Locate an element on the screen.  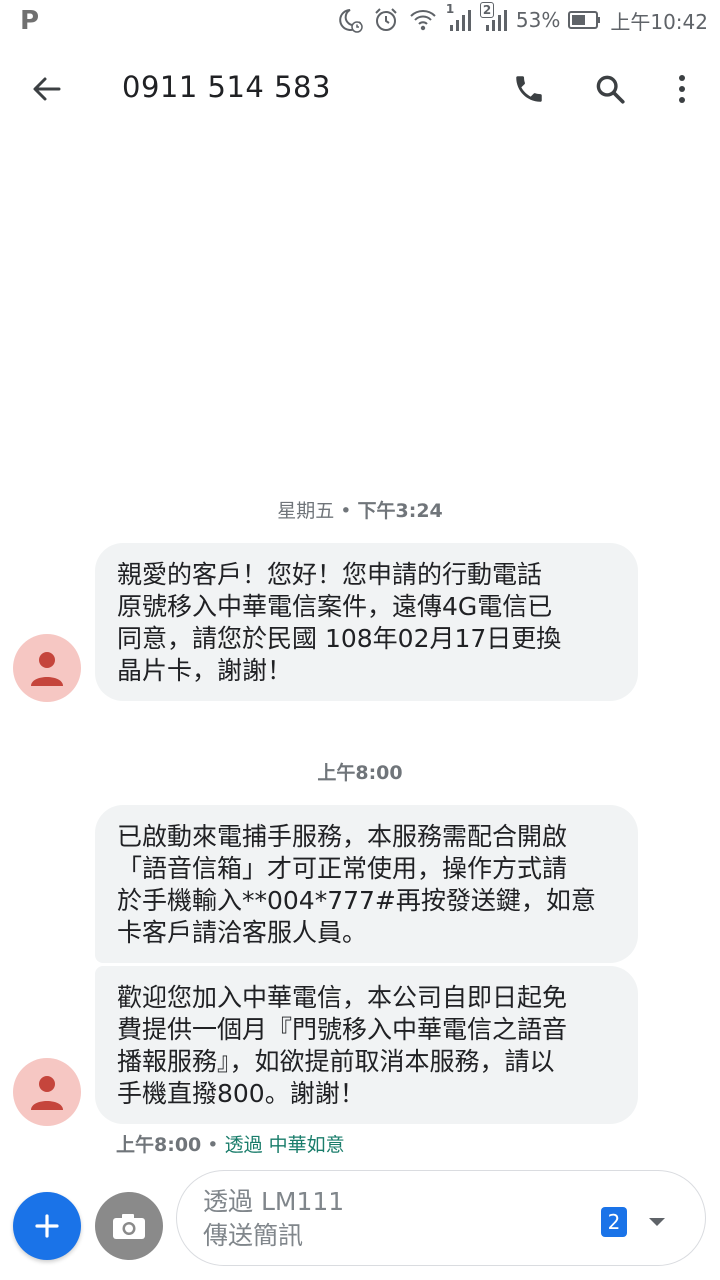
phone-icon is located at coordinates (529, 89).